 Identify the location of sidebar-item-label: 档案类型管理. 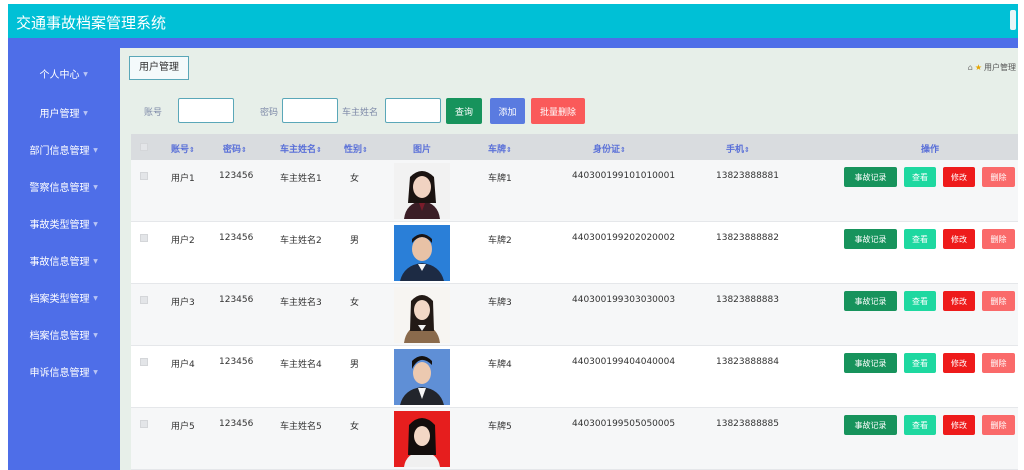
(59, 299).